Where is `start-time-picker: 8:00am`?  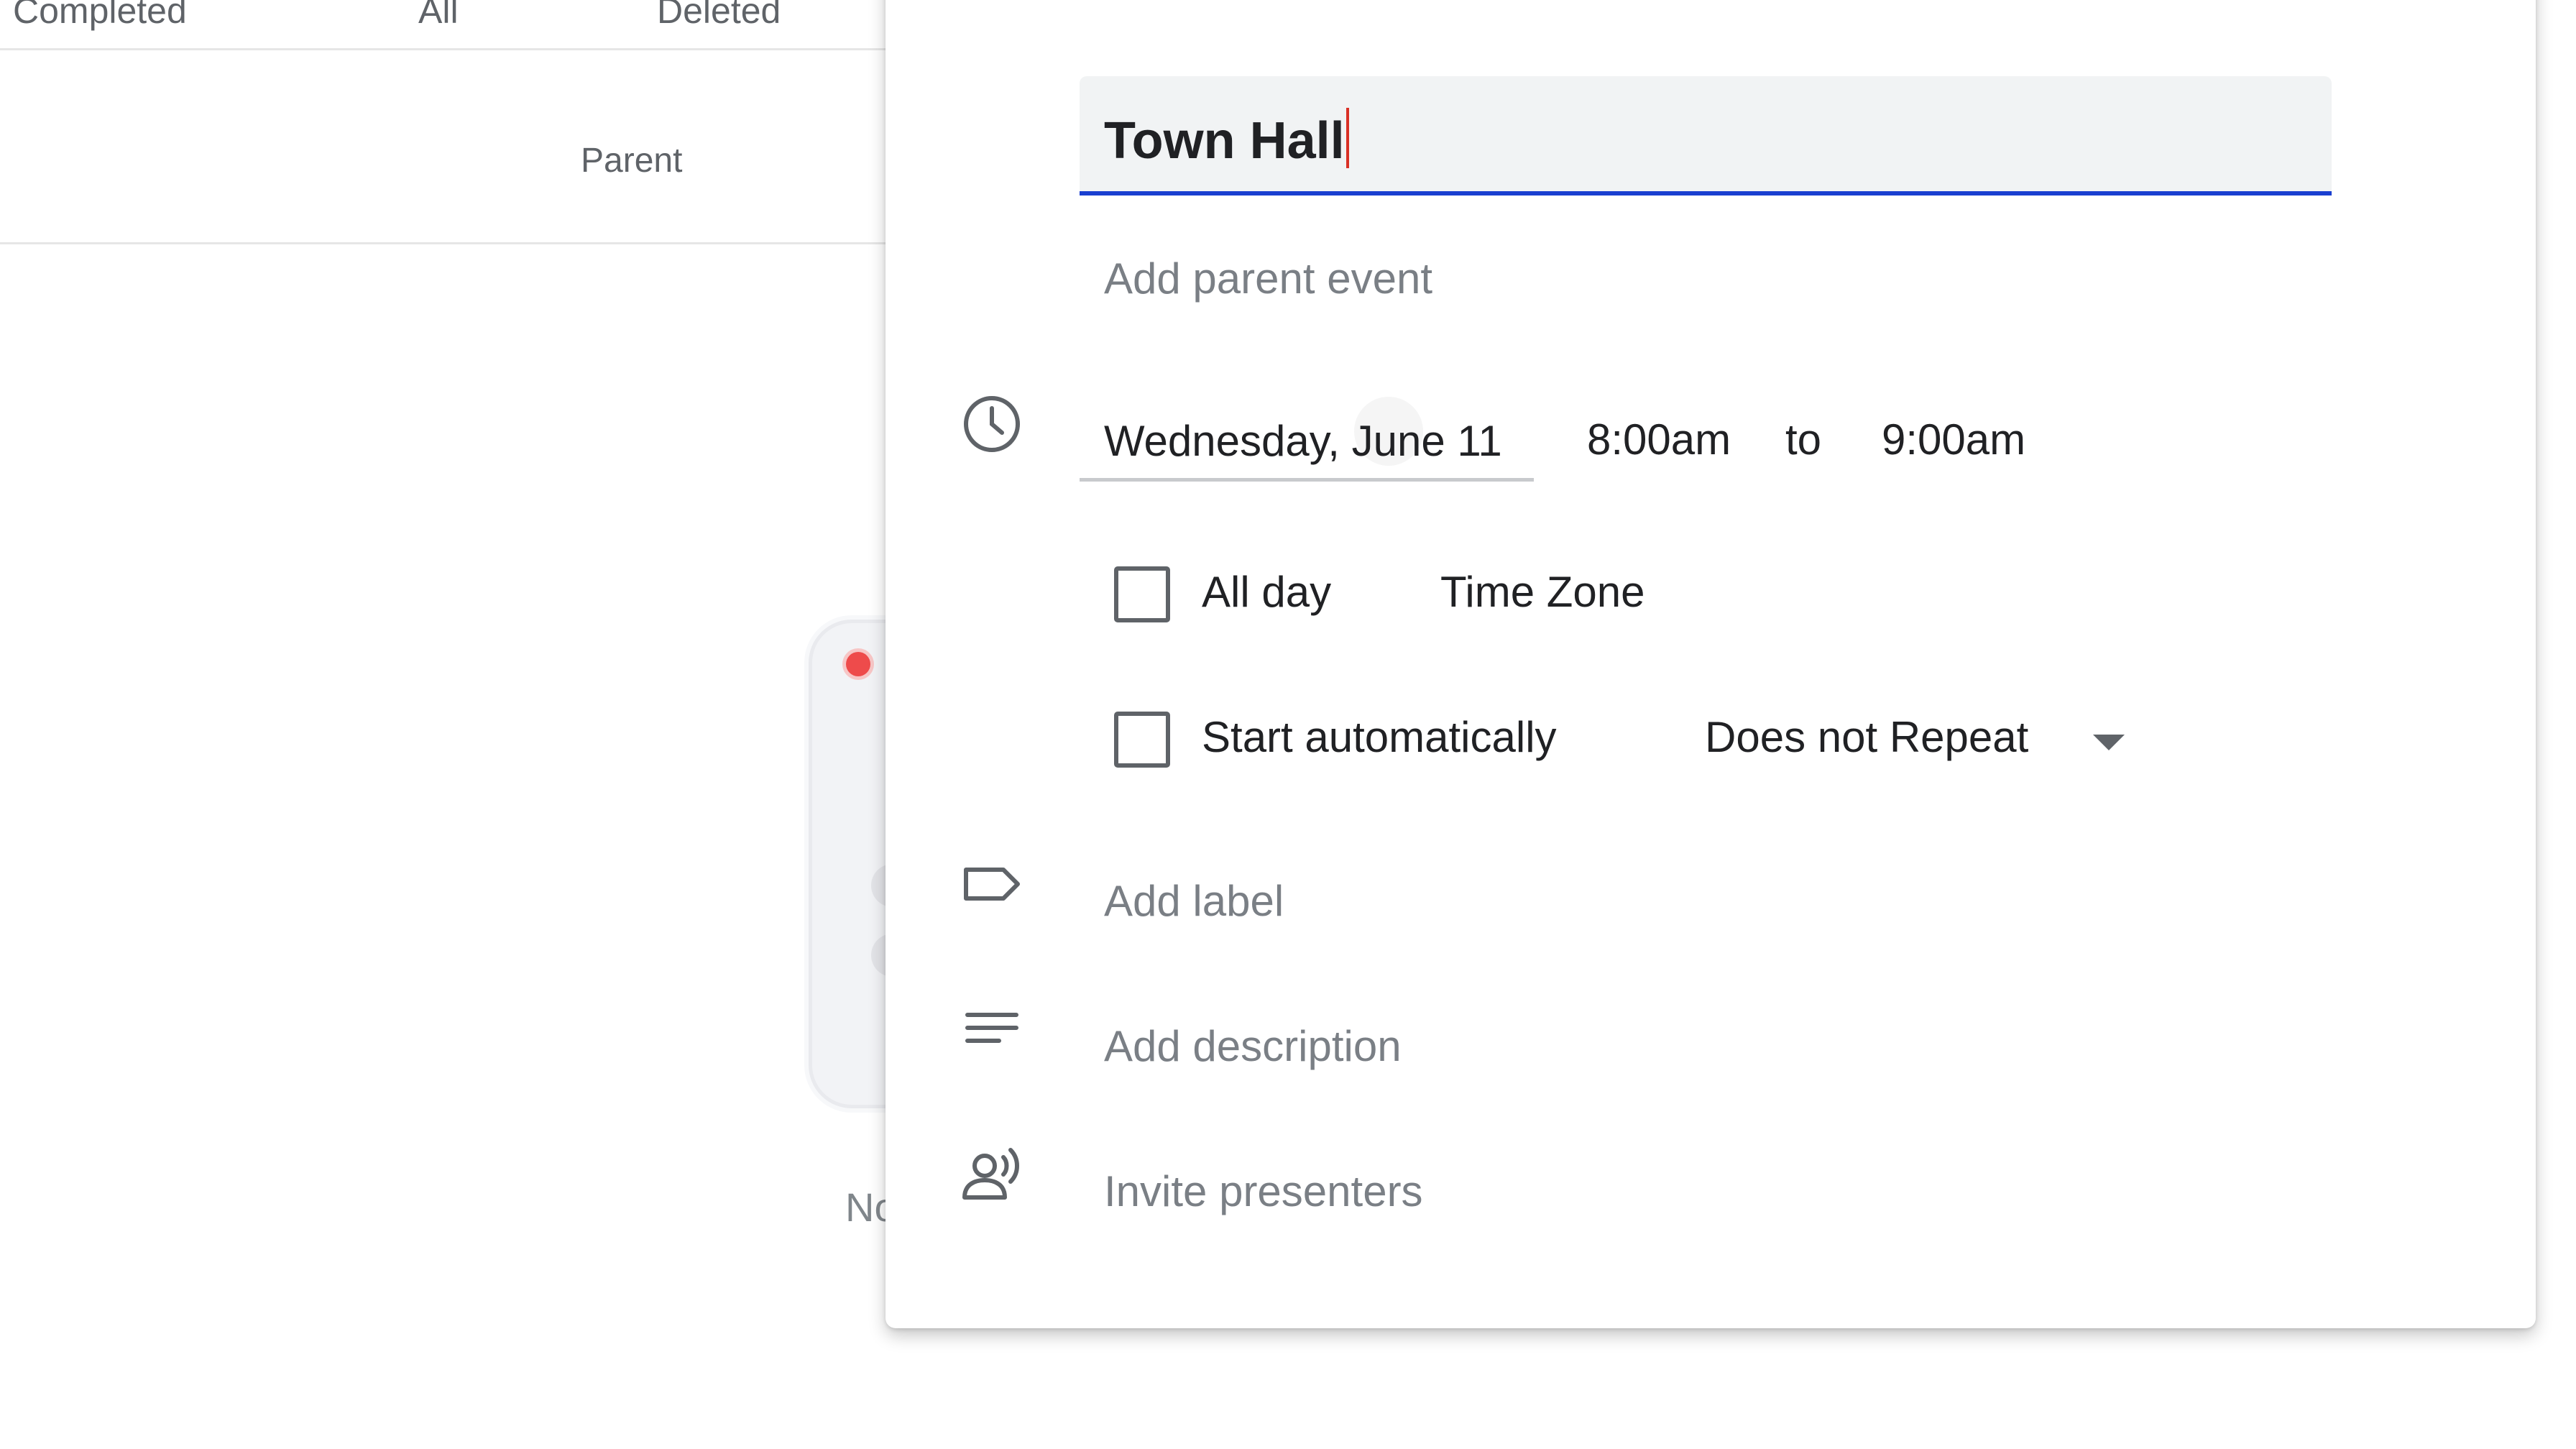 start-time-picker: 8:00am is located at coordinates (1659, 439).